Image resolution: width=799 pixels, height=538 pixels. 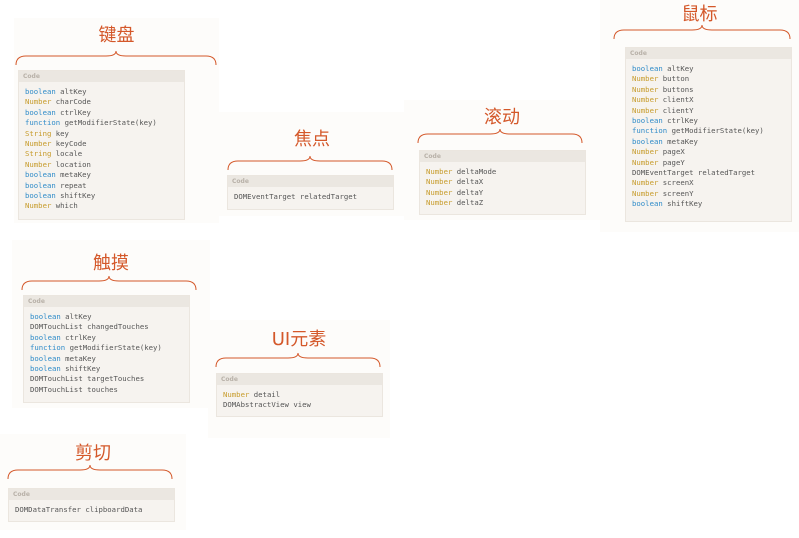 What do you see at coordinates (673, 162) in the screenshot?
I see `property-name: pageY` at bounding box center [673, 162].